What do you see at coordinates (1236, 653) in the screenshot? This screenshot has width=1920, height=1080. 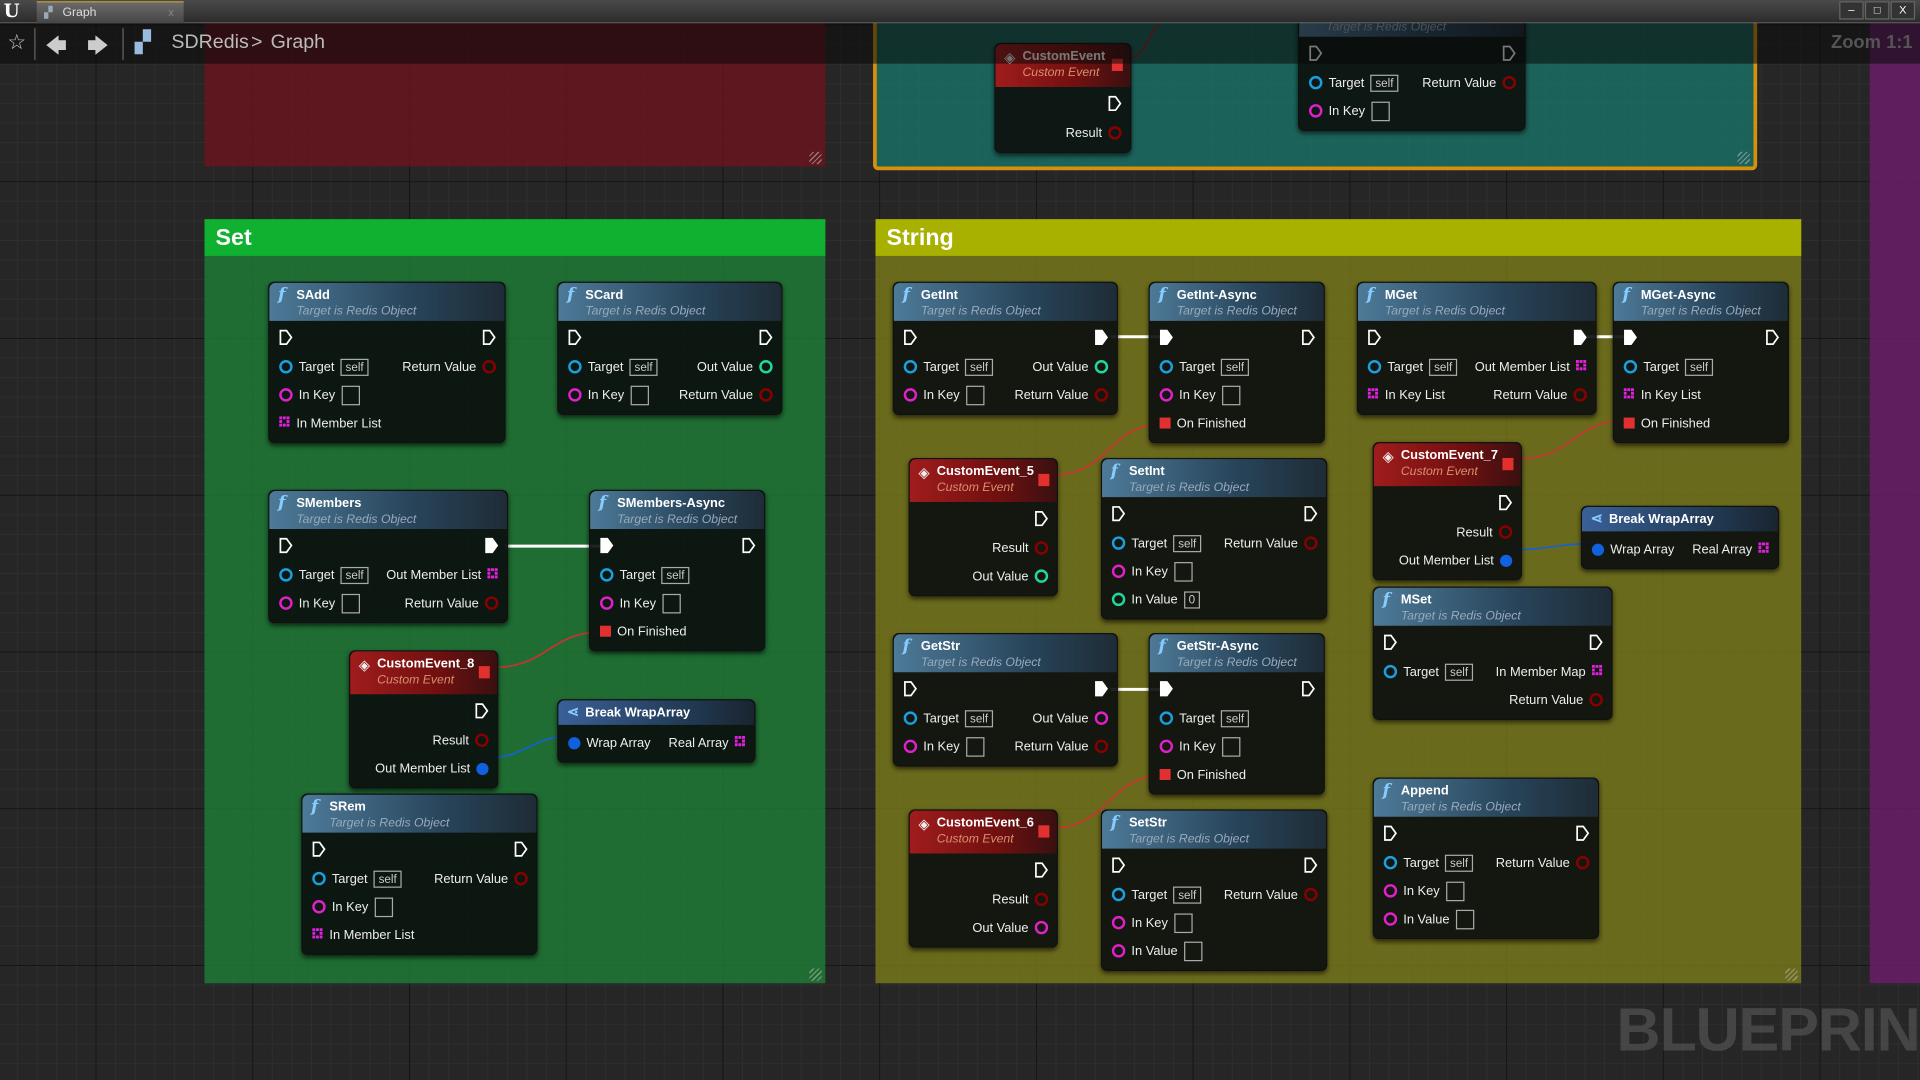 I see `node-header: f GetStr-Async Target is Redis Object` at bounding box center [1236, 653].